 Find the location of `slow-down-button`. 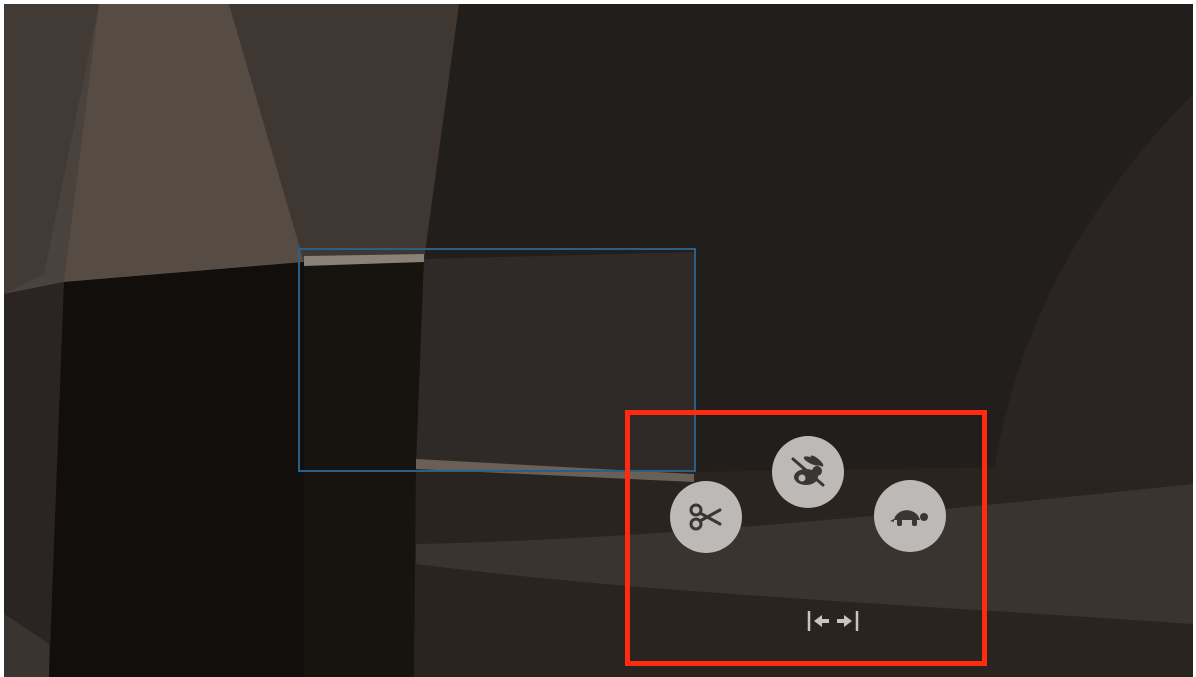

slow-down-button is located at coordinates (910, 516).